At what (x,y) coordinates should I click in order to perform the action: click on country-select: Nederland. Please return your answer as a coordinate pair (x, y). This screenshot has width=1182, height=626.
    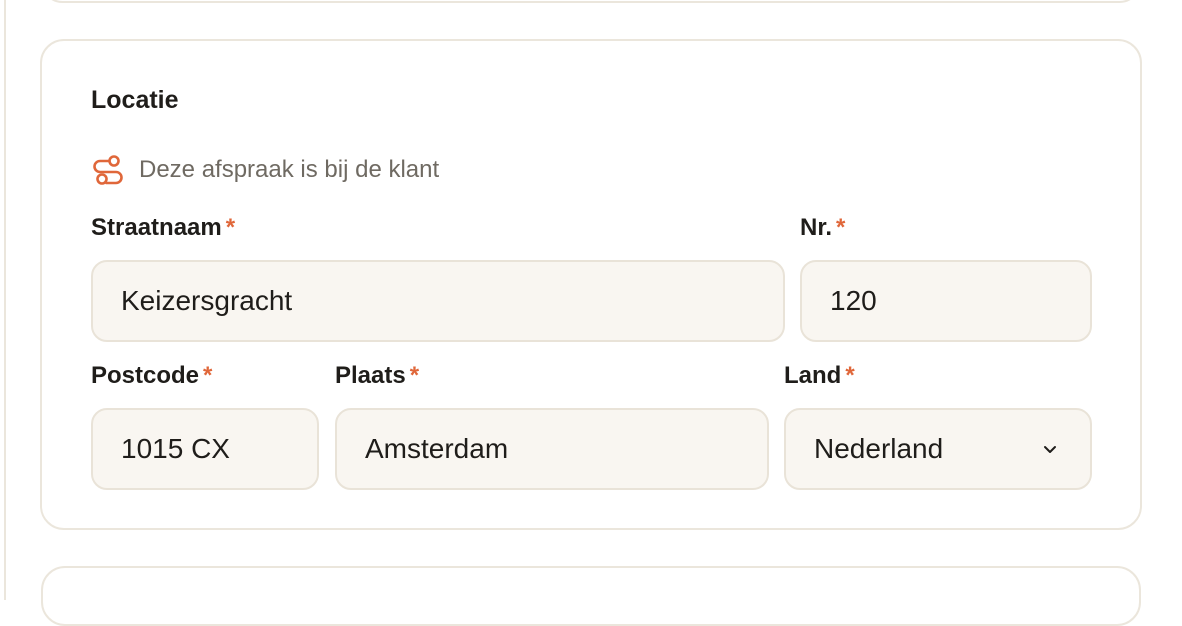
    Looking at the image, I should click on (938, 449).